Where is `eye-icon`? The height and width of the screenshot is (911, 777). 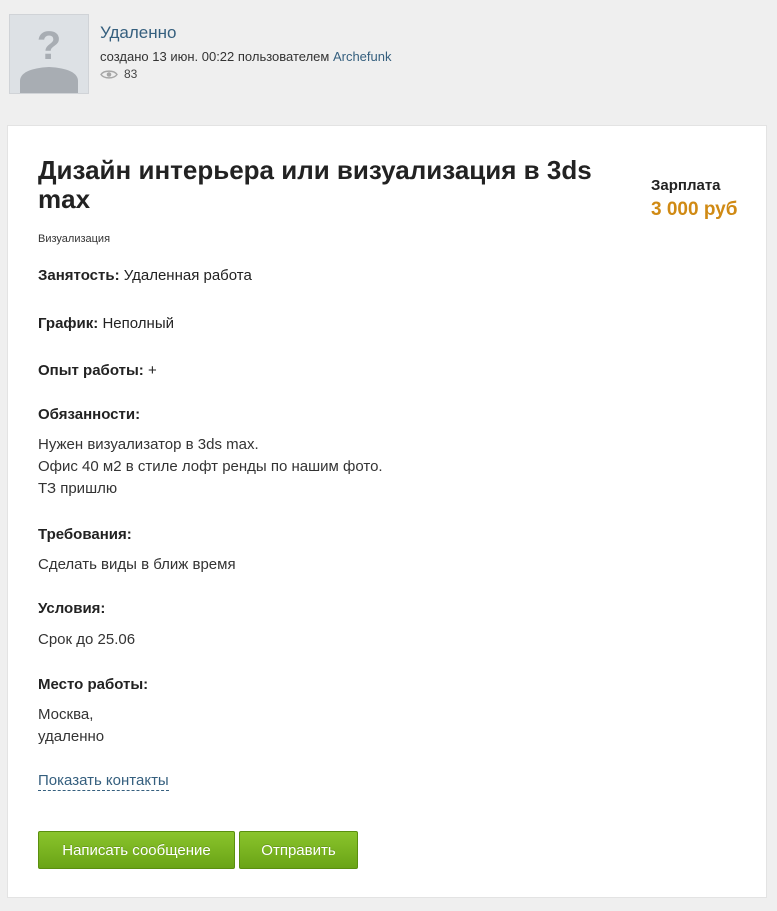 eye-icon is located at coordinates (109, 74).